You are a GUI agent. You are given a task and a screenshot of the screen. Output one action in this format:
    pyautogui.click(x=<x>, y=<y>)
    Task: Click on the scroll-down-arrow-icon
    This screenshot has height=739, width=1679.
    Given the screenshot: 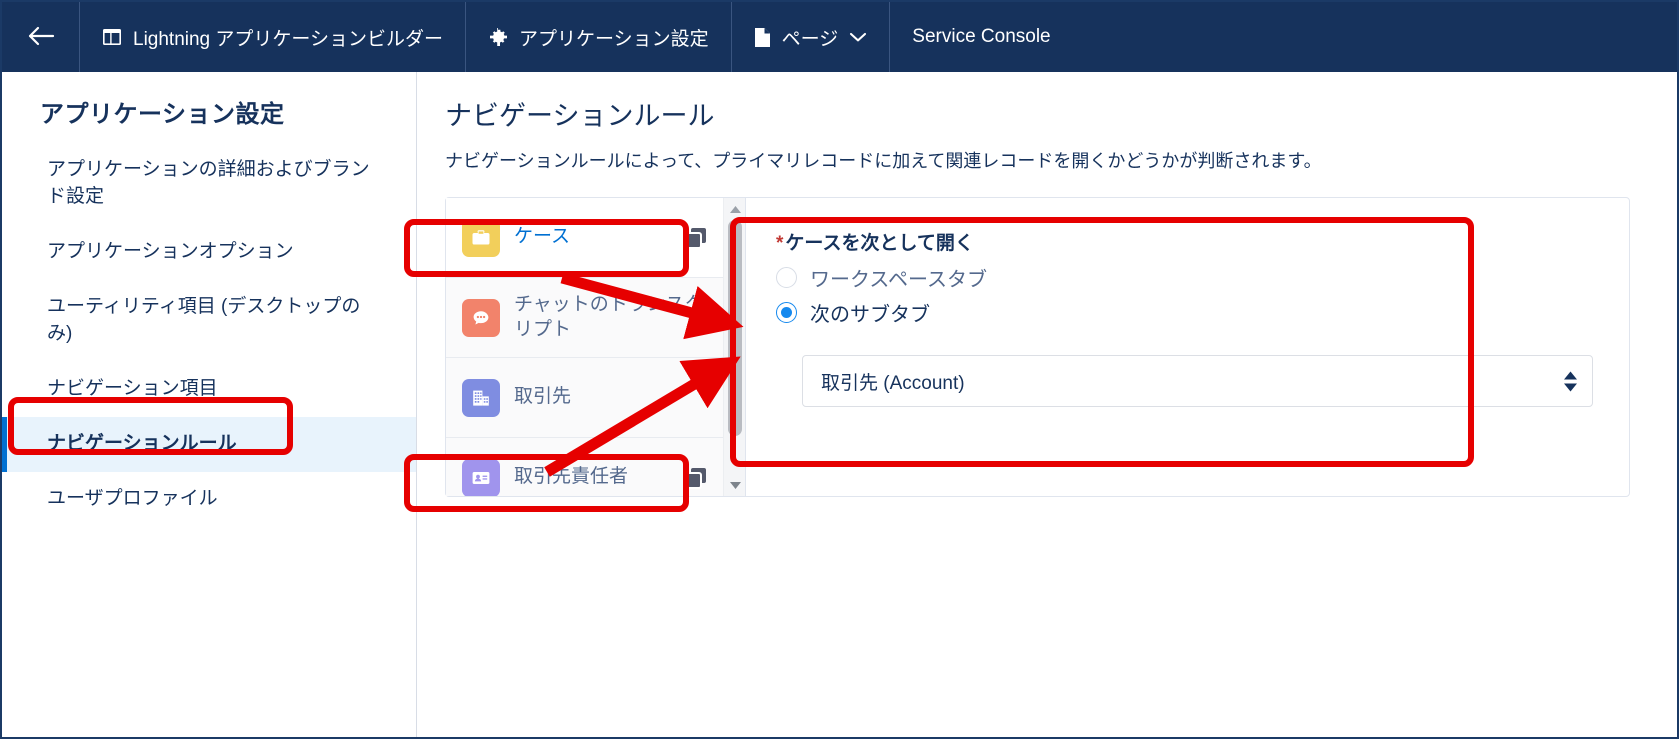 What is the action you would take?
    pyautogui.click(x=735, y=485)
    